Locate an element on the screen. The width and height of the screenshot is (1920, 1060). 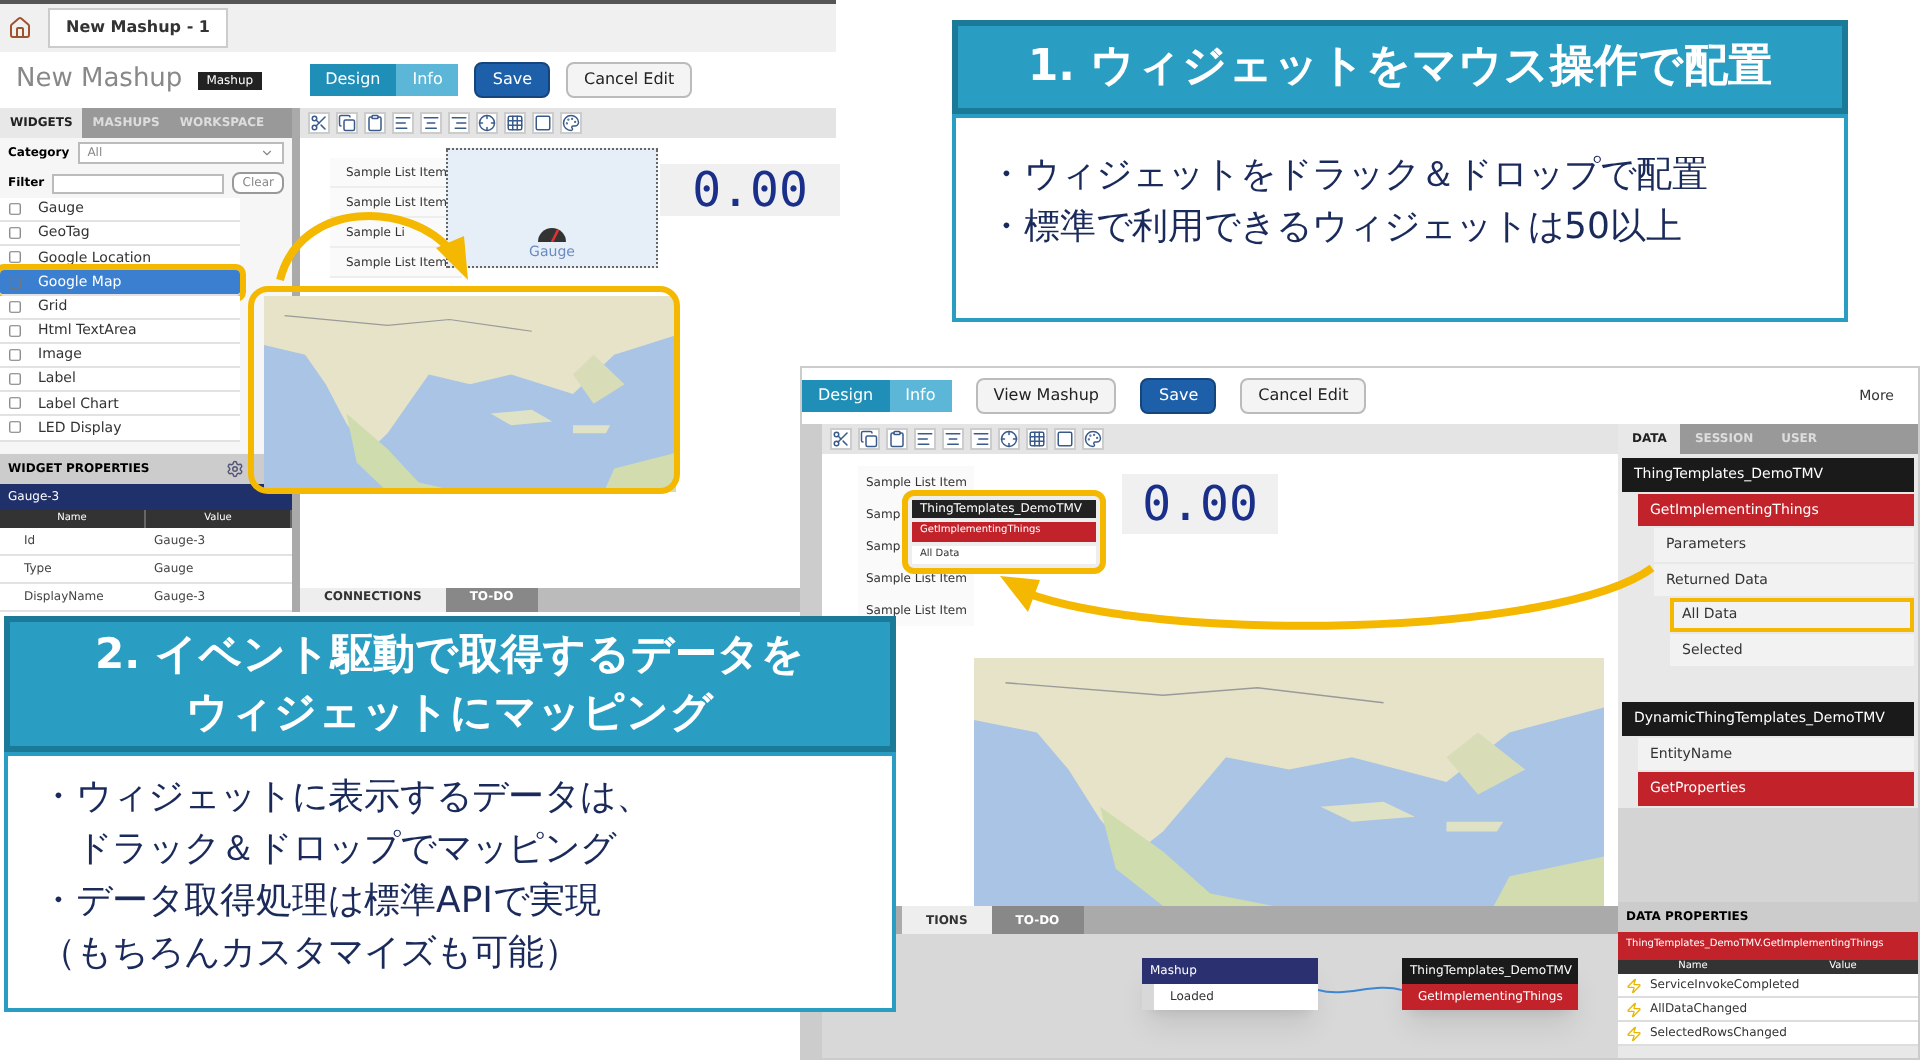
bullet-text: ・データ取得処理は標準APIで実現 is located at coordinates (321, 902).